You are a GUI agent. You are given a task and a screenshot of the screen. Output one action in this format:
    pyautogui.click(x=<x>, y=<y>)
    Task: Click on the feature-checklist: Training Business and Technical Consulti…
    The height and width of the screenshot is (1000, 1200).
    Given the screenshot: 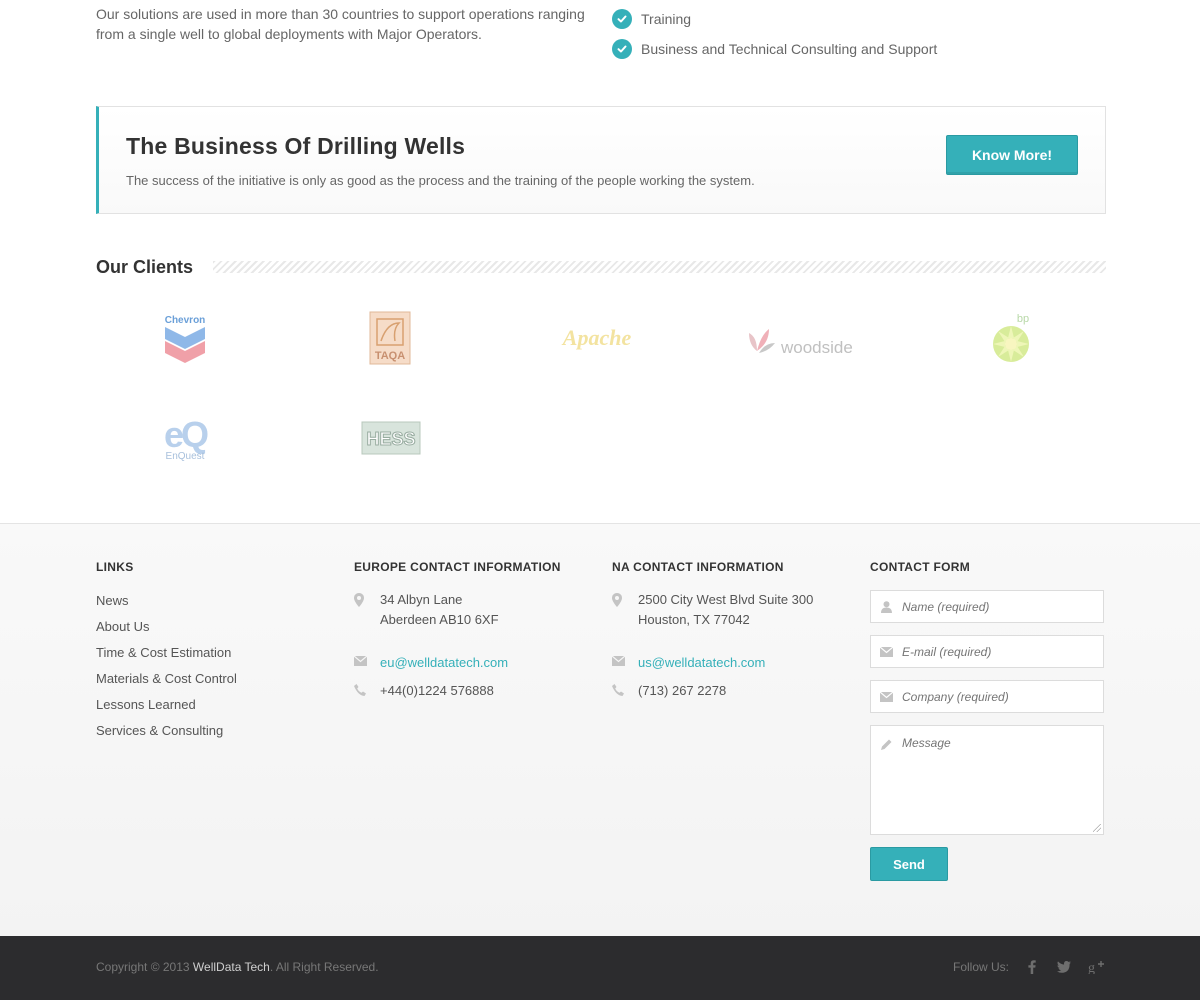 What is the action you would take?
    pyautogui.click(x=774, y=34)
    